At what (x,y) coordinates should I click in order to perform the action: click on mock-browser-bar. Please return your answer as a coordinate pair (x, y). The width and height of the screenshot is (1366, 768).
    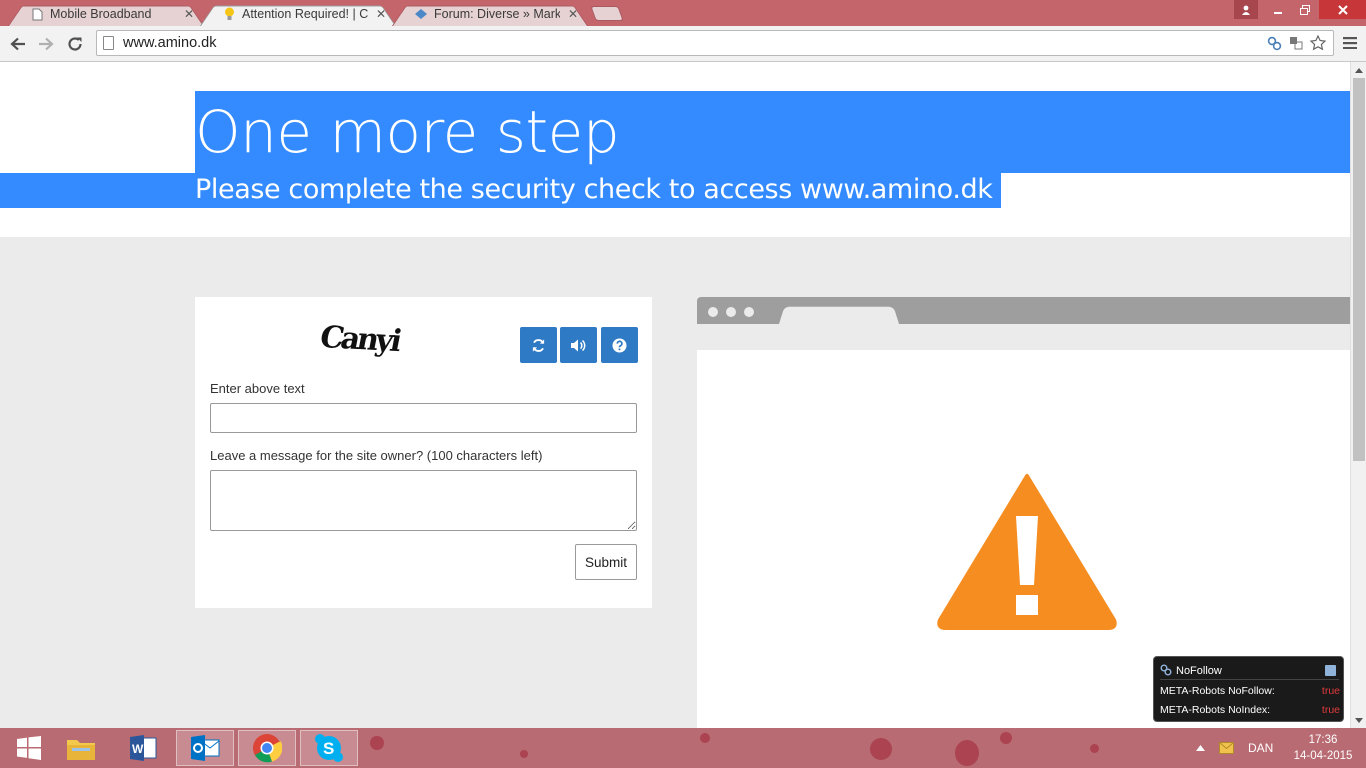
    Looking at the image, I should click on (1023, 310).